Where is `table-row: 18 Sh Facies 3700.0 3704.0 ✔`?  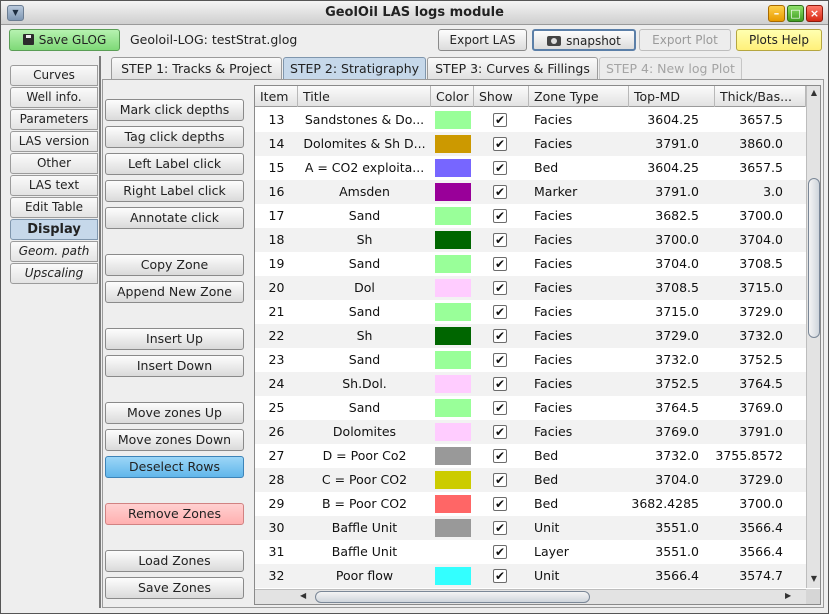 table-row: 18 Sh Facies 3700.0 3704.0 ✔ is located at coordinates (530, 240).